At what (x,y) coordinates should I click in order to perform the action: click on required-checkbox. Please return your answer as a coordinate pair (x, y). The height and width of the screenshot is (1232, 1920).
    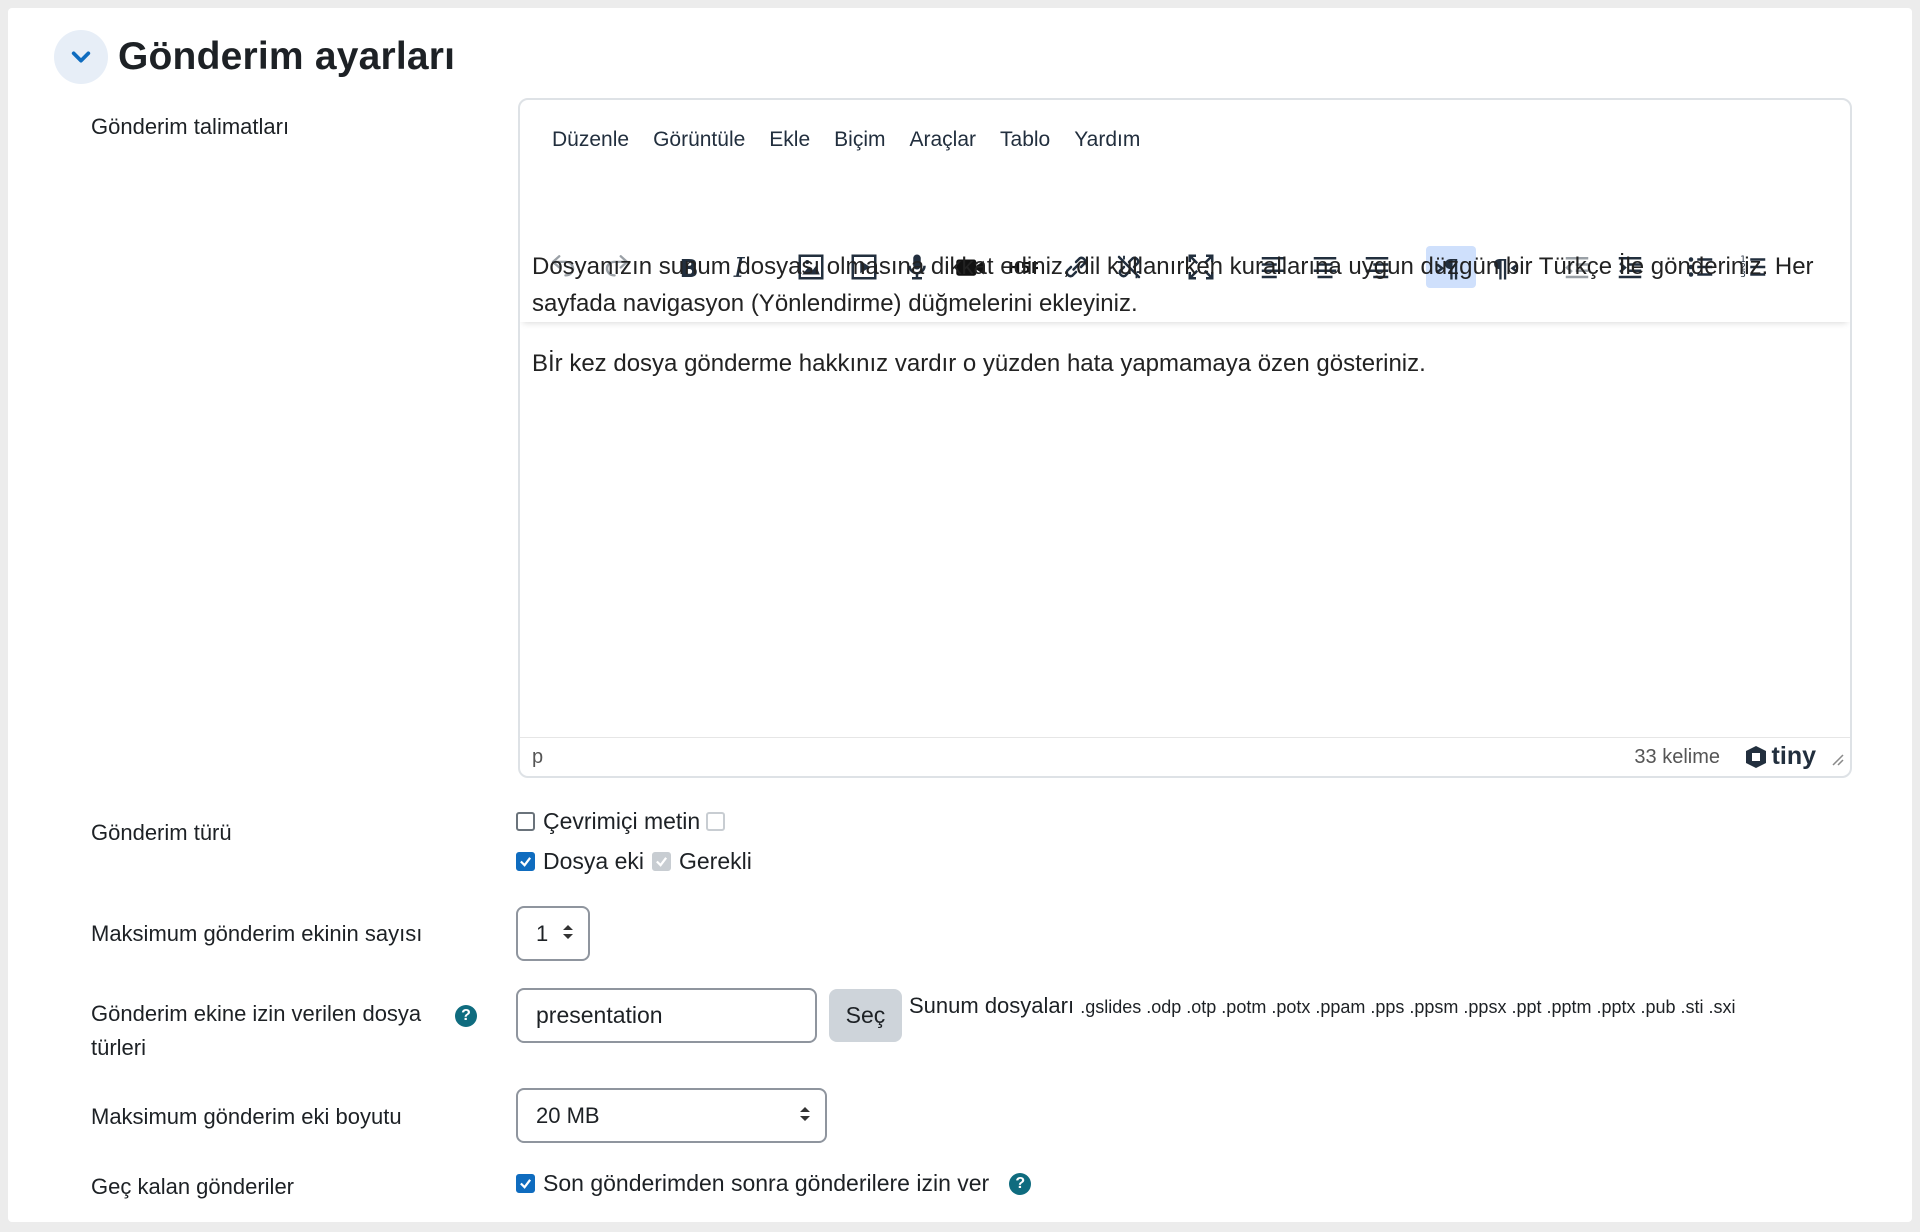
    Looking at the image, I should click on (661, 861).